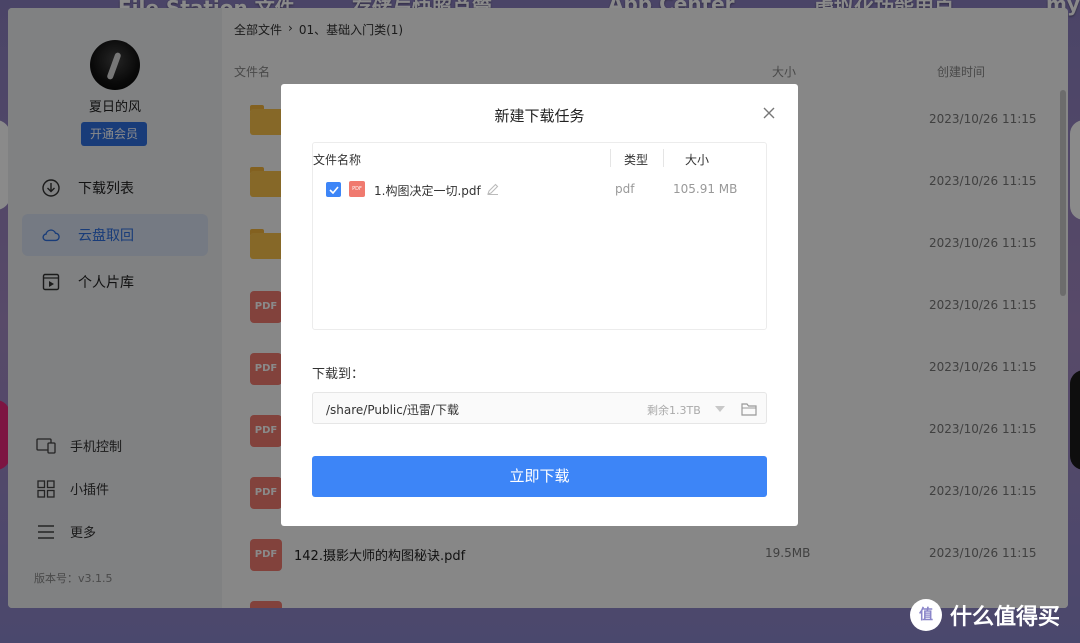 This screenshot has height=643, width=1080. Describe the element at coordinates (1005, 617) in the screenshot. I see `watermark-text: 什么值得买` at that location.